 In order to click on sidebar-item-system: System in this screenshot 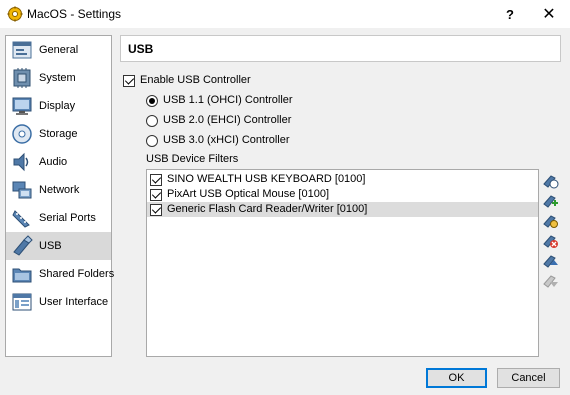, I will do `click(58, 78)`.